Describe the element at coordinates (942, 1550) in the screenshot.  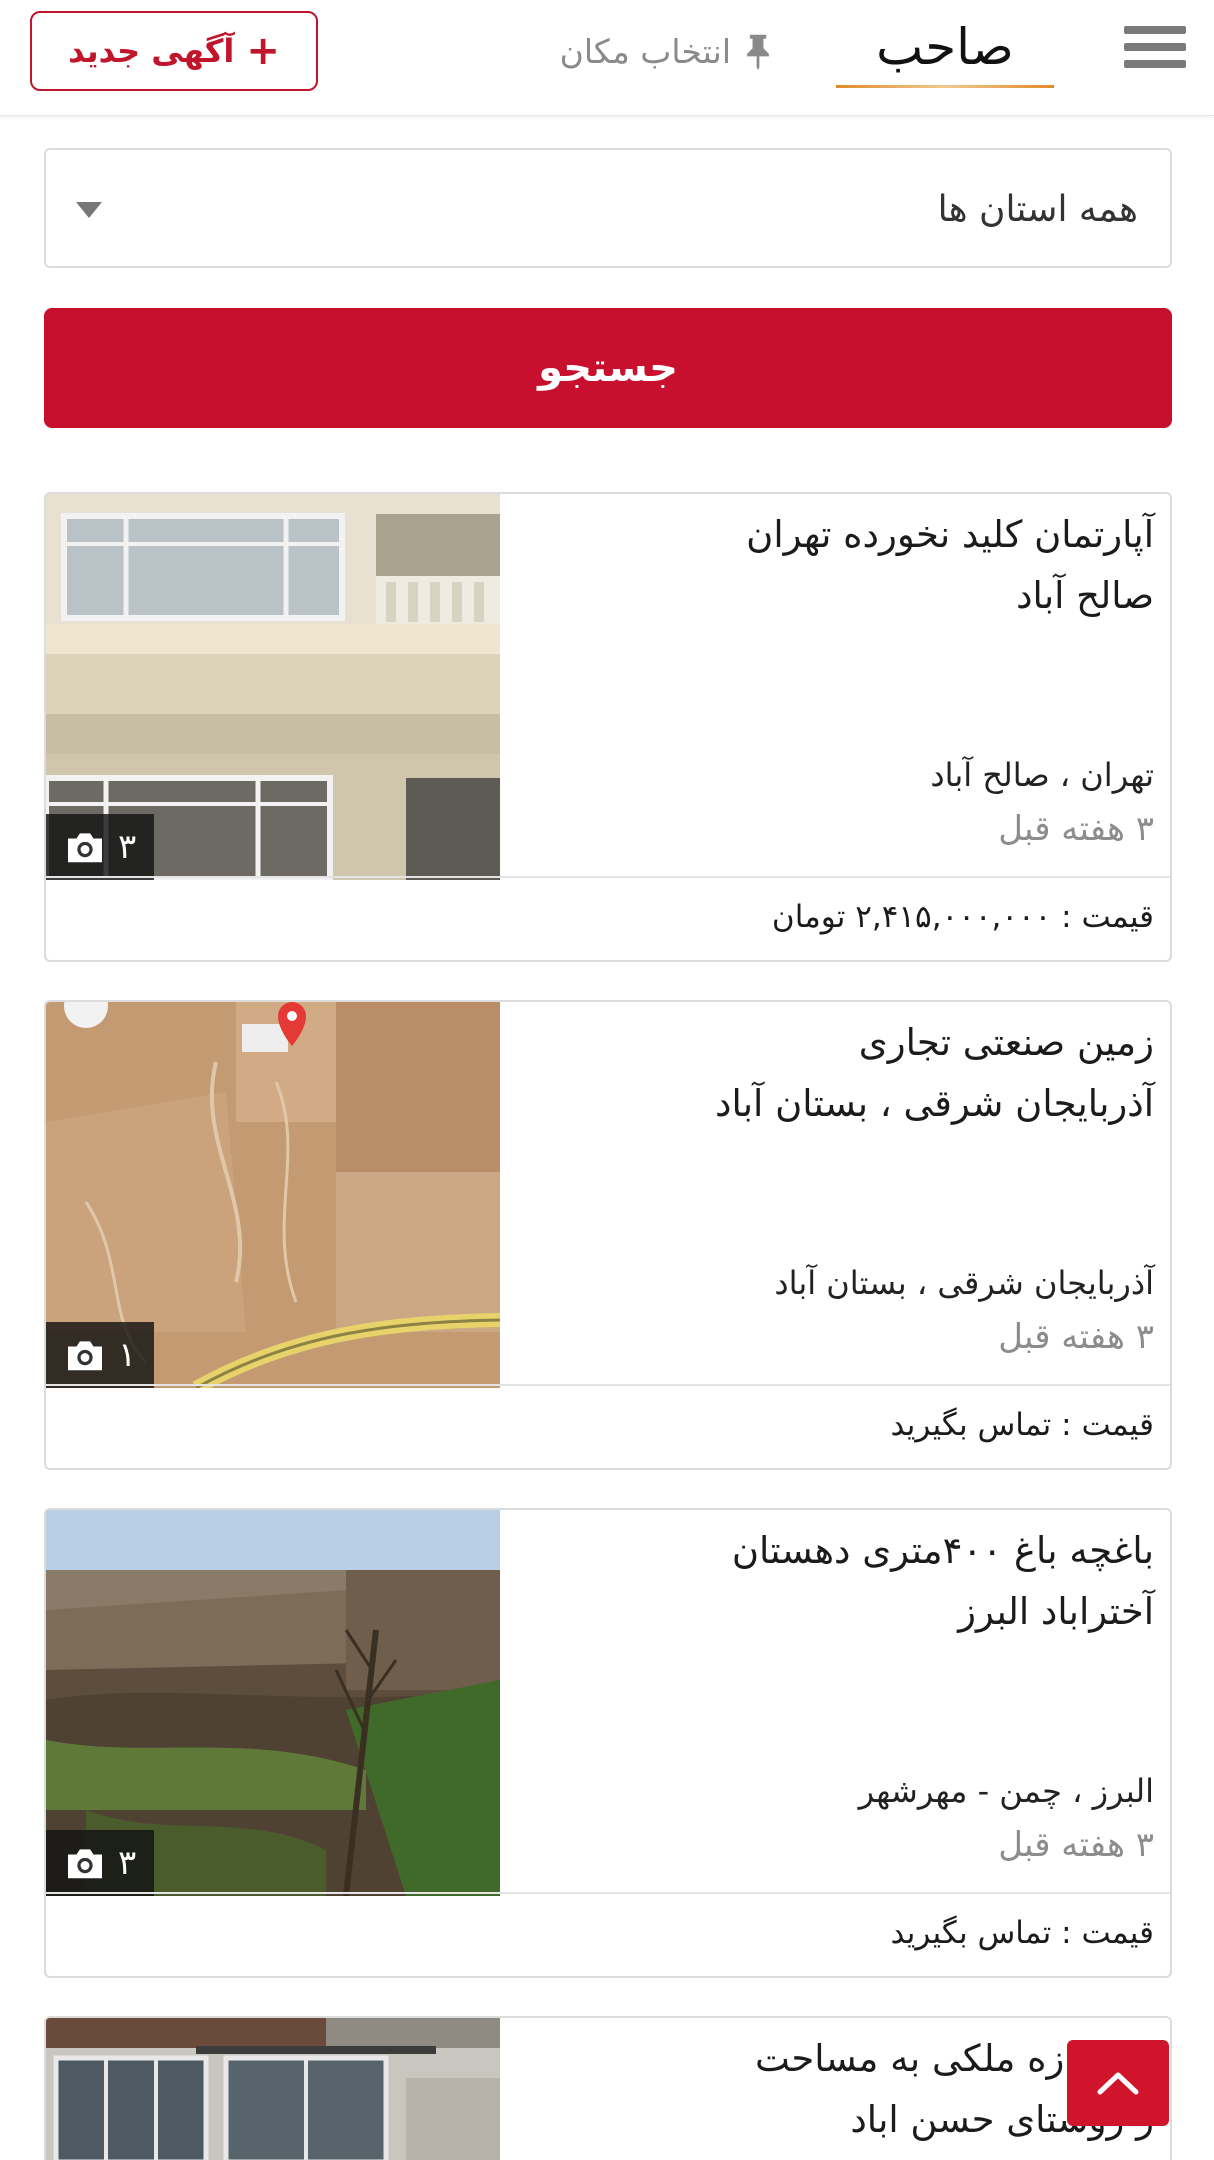
I see `listing-title-line: باغچه باغ ۴۰۰متری دهستان` at that location.